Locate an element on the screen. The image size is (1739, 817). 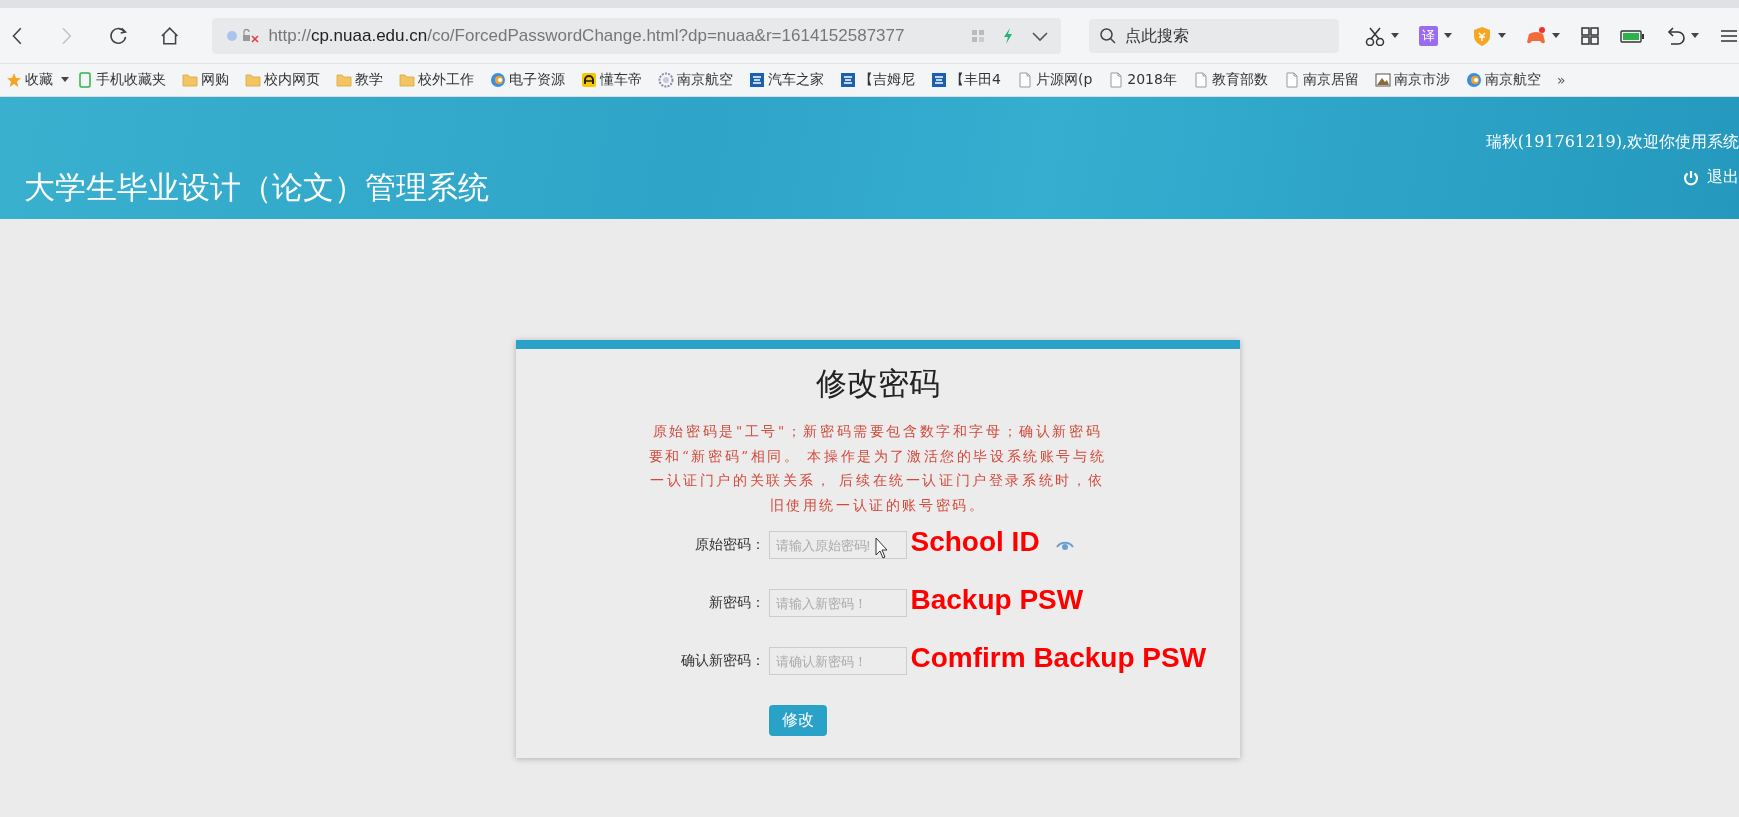
field-label: 新密码： is located at coordinates (736, 603).